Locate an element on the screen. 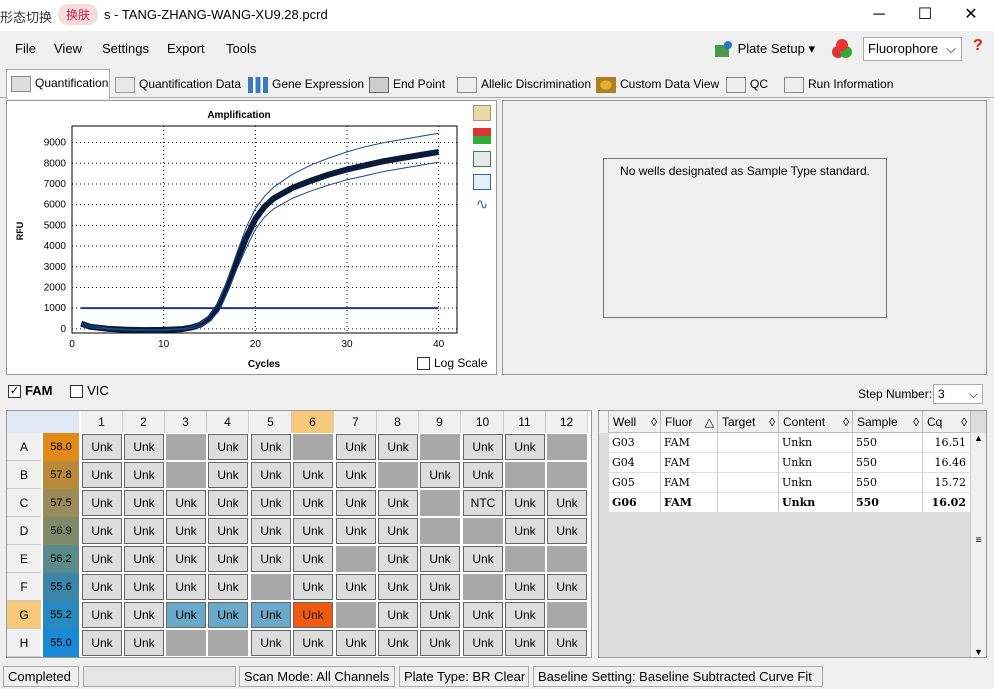 This screenshot has height=689, width=994. menu-view: View is located at coordinates (68, 48).